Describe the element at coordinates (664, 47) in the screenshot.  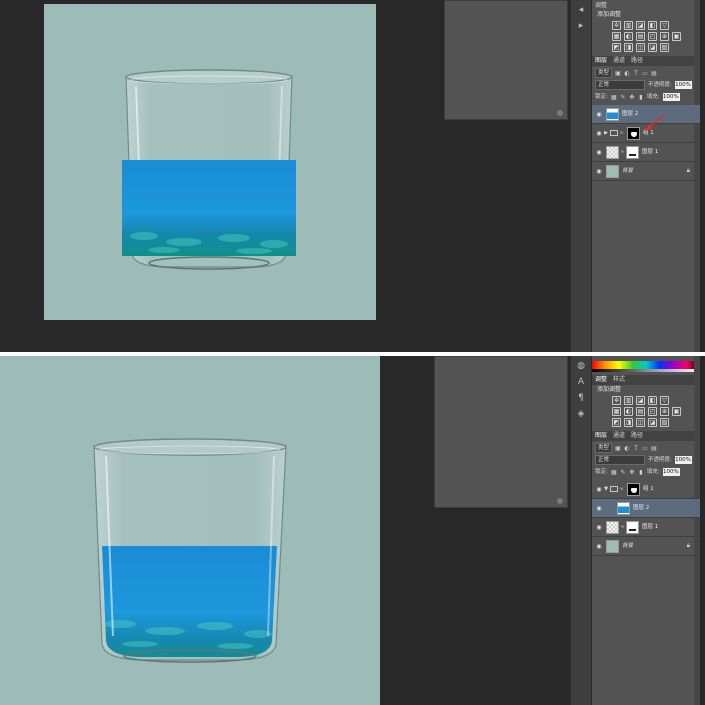
I see `selective-color-icon: ▧` at that location.